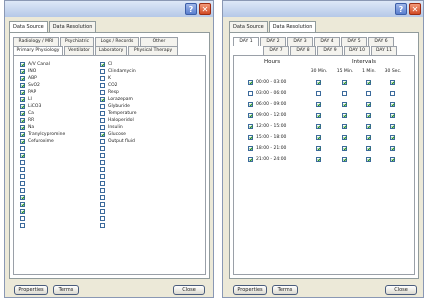 Image resolution: width=429 pixels, height=298 pixels. Describe the element at coordinates (327, 41) in the screenshot. I see `tab-day-4: DAY 4` at that location.